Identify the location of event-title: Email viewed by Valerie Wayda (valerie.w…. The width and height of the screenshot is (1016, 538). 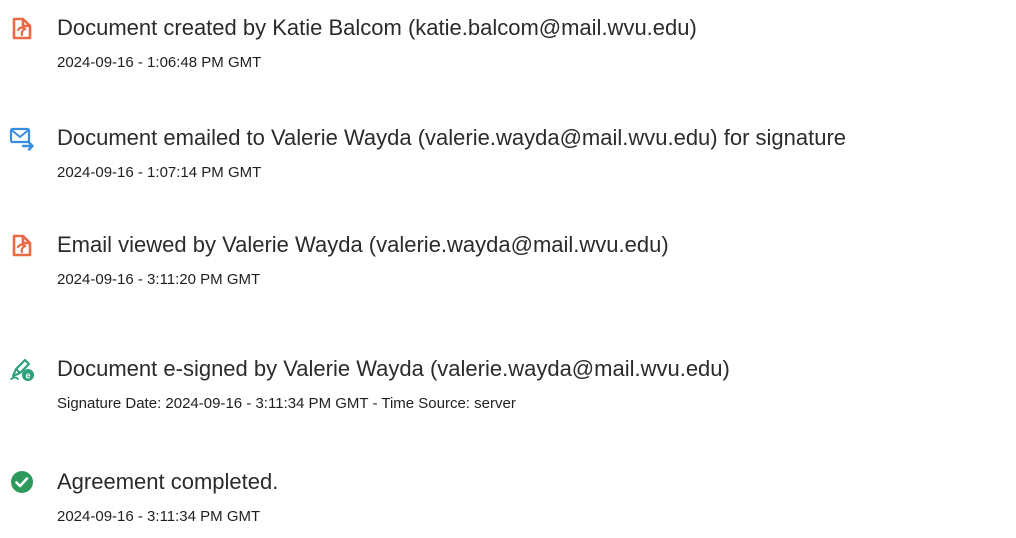
(363, 244).